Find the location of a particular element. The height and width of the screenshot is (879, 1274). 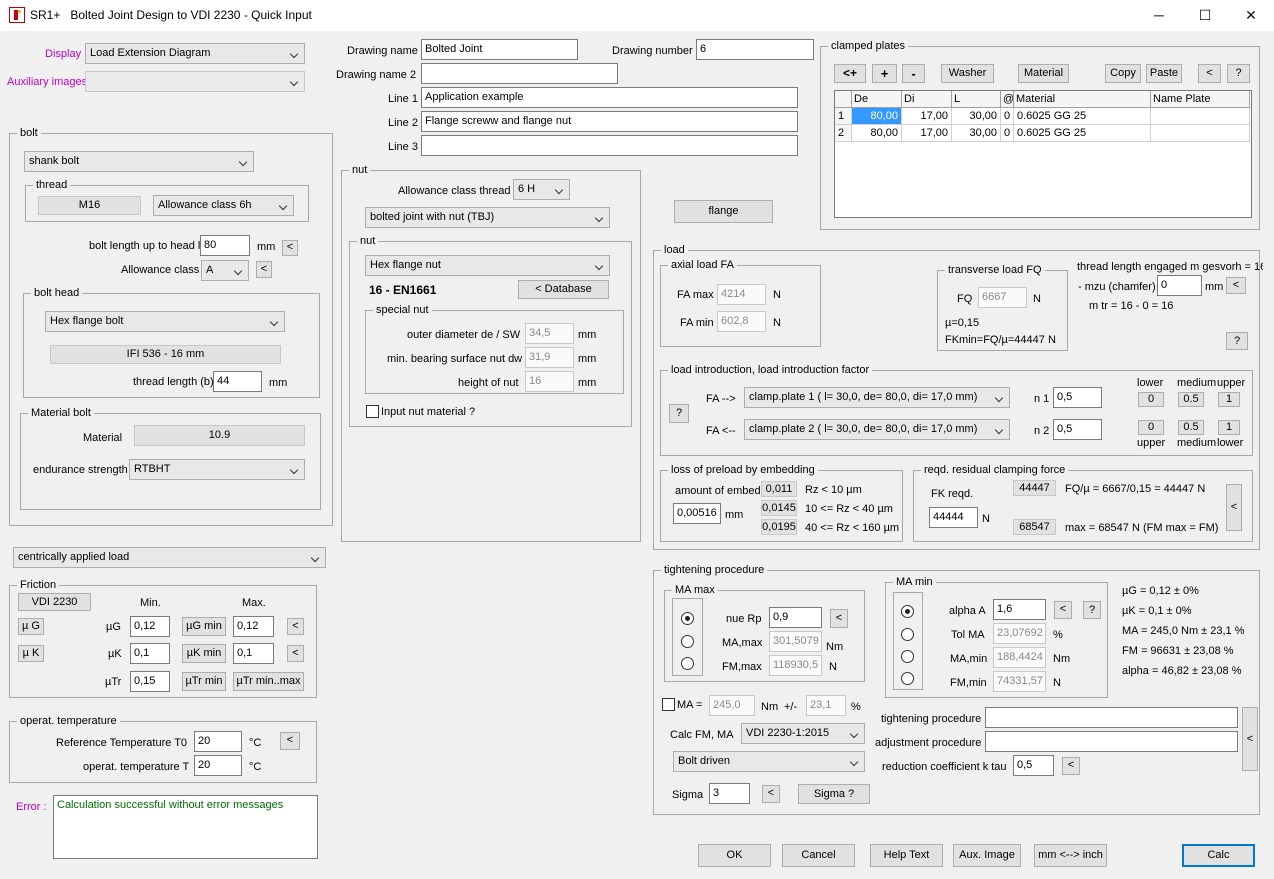

ref-temp-input: 20 is located at coordinates (218, 741).